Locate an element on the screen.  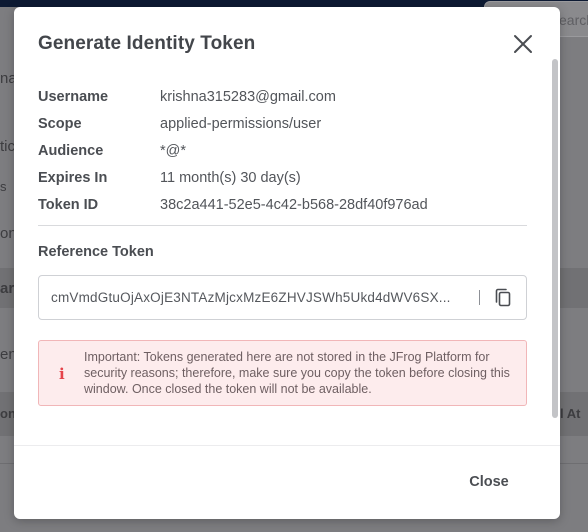
detail-row-scope: Scope applied-permissions/user is located at coordinates (233, 123).